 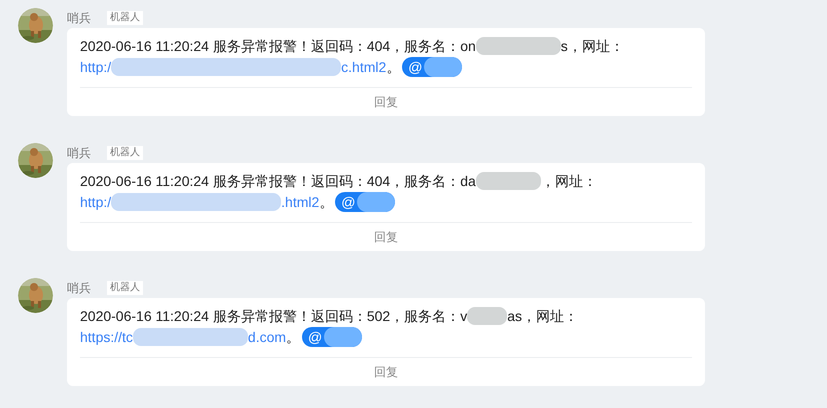 What do you see at coordinates (106, 337) in the screenshot?
I see `link: https://tc` at bounding box center [106, 337].